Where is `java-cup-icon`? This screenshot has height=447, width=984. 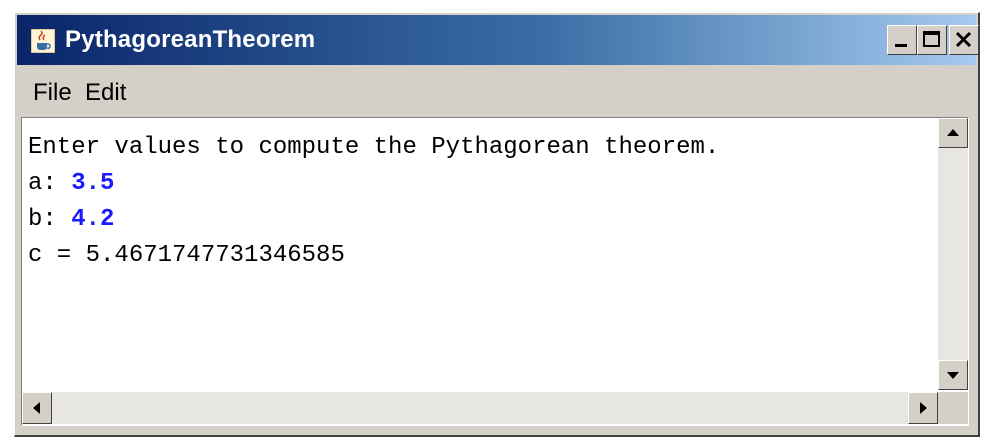 java-cup-icon is located at coordinates (43, 41).